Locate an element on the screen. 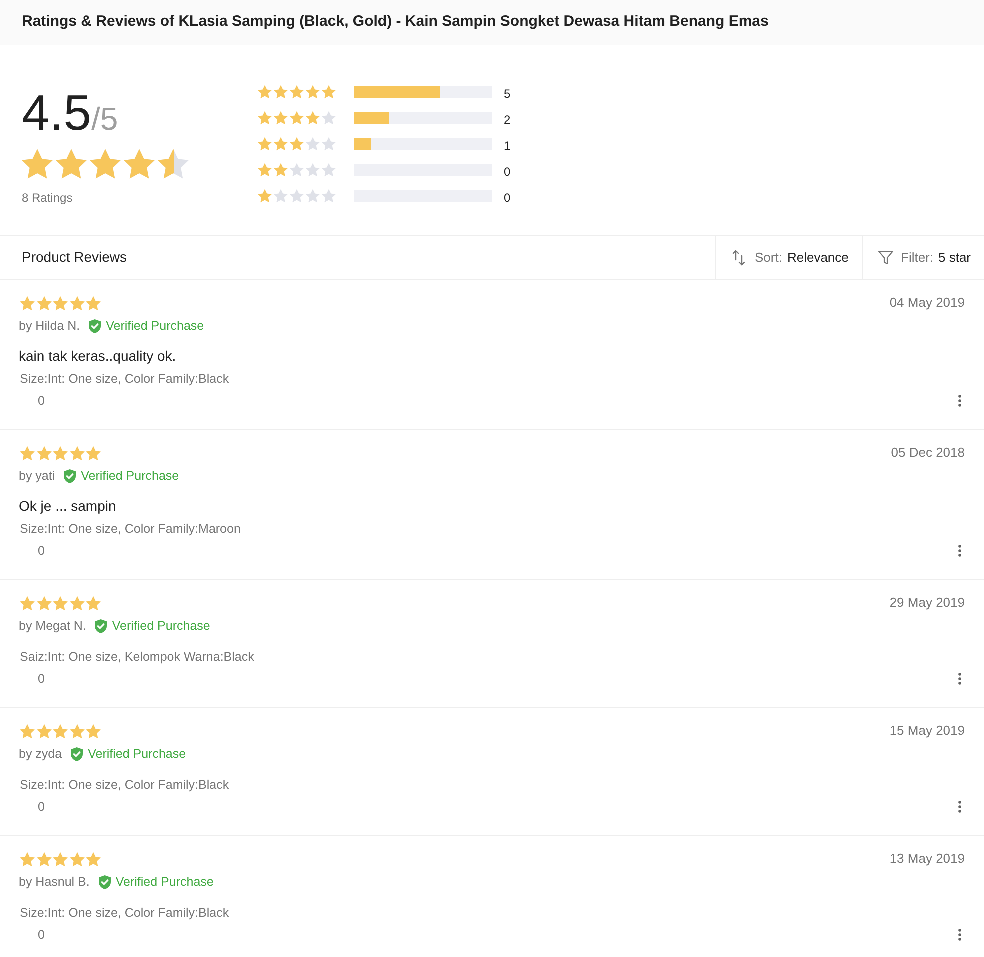 This screenshot has width=984, height=957. page-title: Ratings & Reviews of KLasia Samping (Black, Gold) - Kain Sampin Songket Dewasa Hitam Benang Emas is located at coordinates (395, 22).